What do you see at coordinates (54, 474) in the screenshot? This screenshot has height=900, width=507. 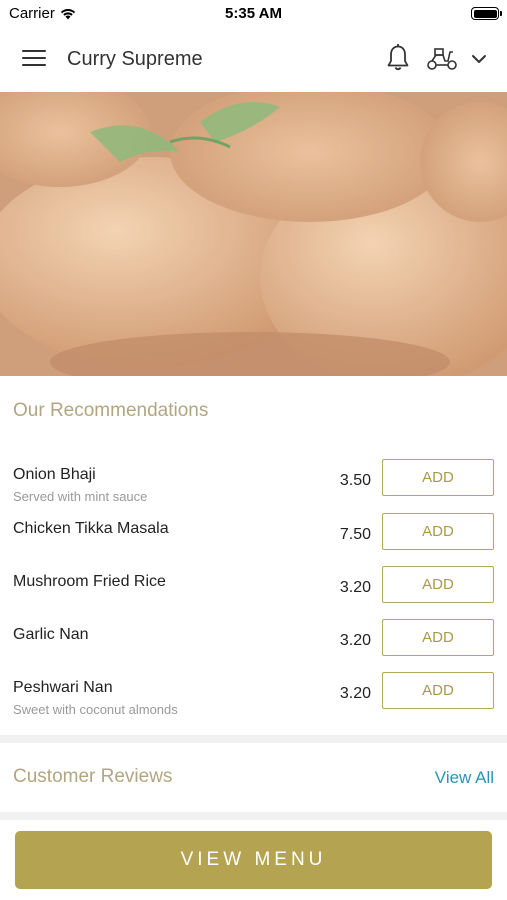 I see `item-name: Onion Bhaji` at bounding box center [54, 474].